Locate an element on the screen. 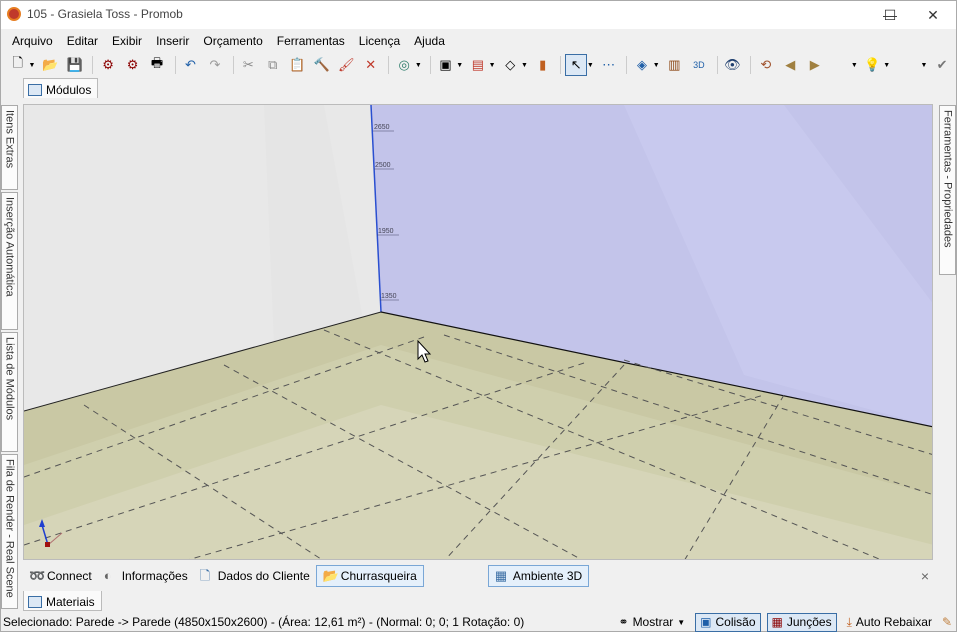  tab-churrasqueira: 📂 Churrasqueira is located at coordinates (369, 576).